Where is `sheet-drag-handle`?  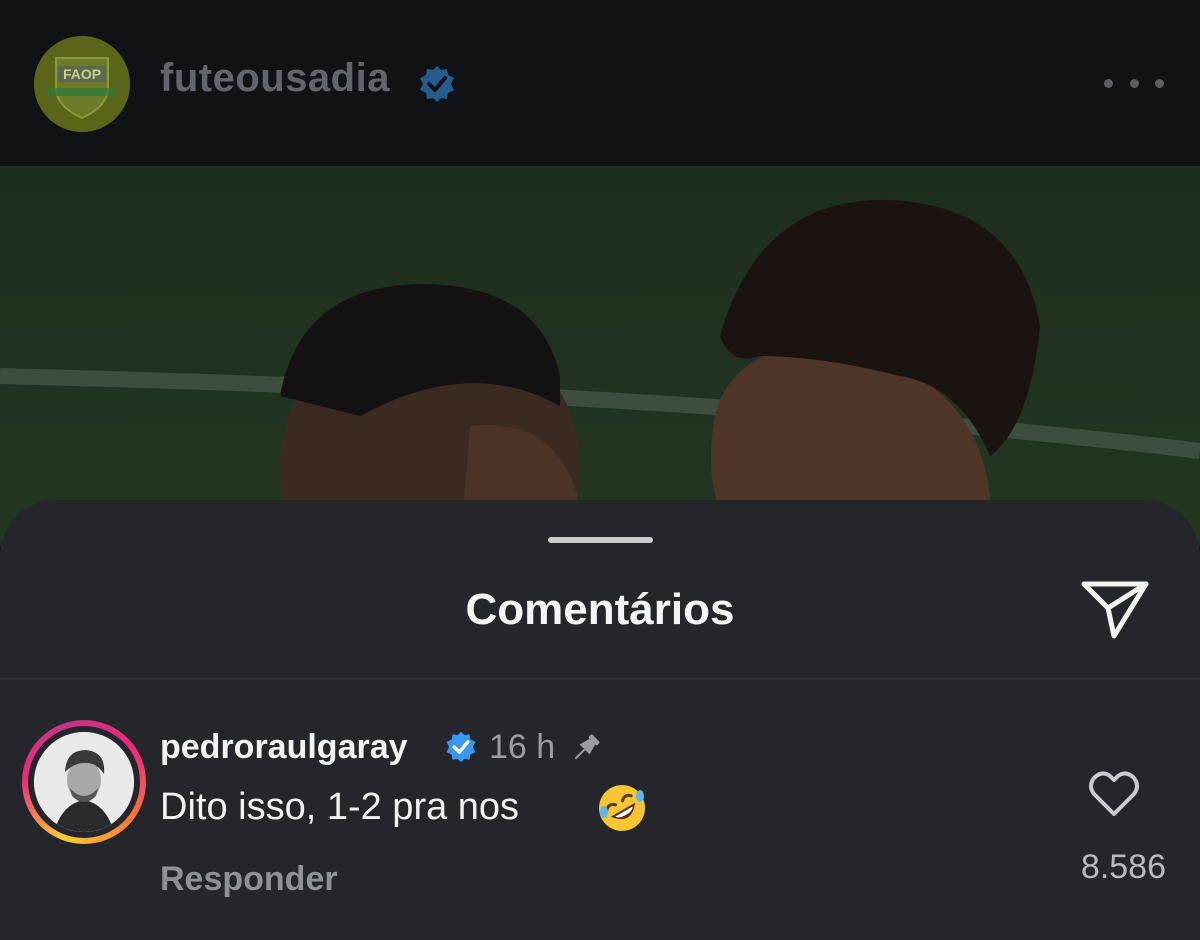
sheet-drag-handle is located at coordinates (600, 540).